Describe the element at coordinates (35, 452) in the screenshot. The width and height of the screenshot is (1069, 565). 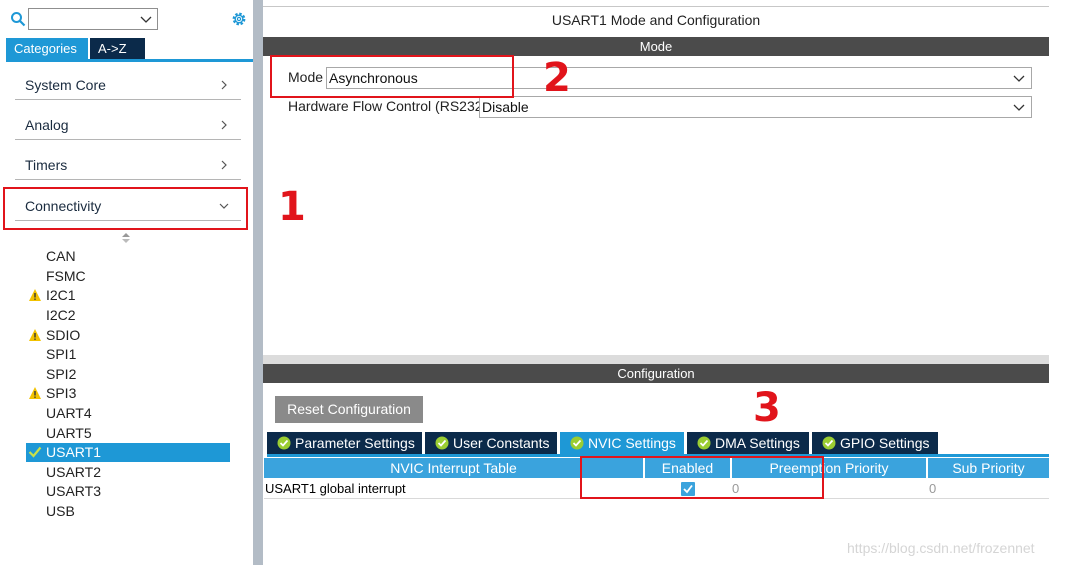
I see `check-icon` at that location.